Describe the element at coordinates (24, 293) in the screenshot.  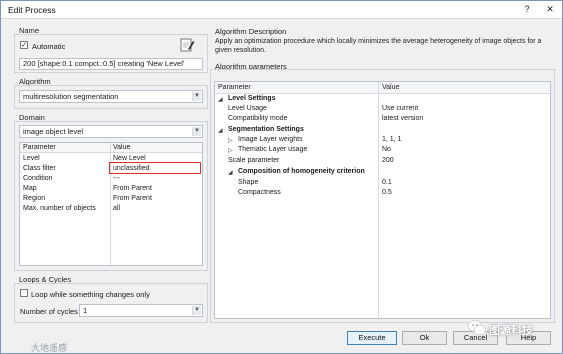
I see `loop-checkbox` at that location.